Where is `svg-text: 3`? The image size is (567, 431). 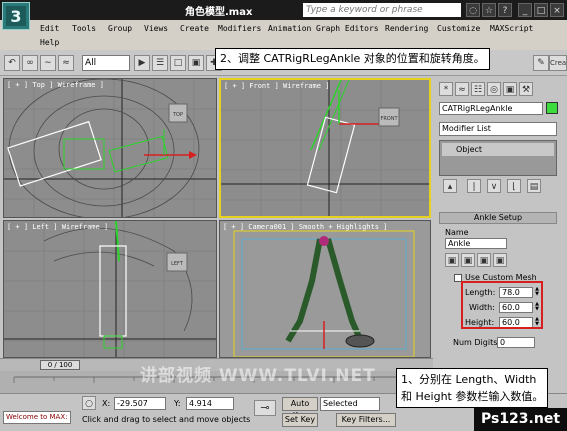 svg-text: 3 is located at coordinates (15, 16).